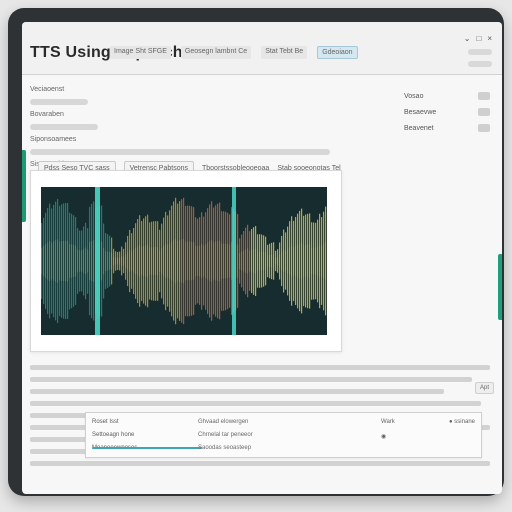 This screenshot has width=512, height=512. Describe the element at coordinates (467, 38) in the screenshot. I see `minimize-icon: ⌄` at that location.